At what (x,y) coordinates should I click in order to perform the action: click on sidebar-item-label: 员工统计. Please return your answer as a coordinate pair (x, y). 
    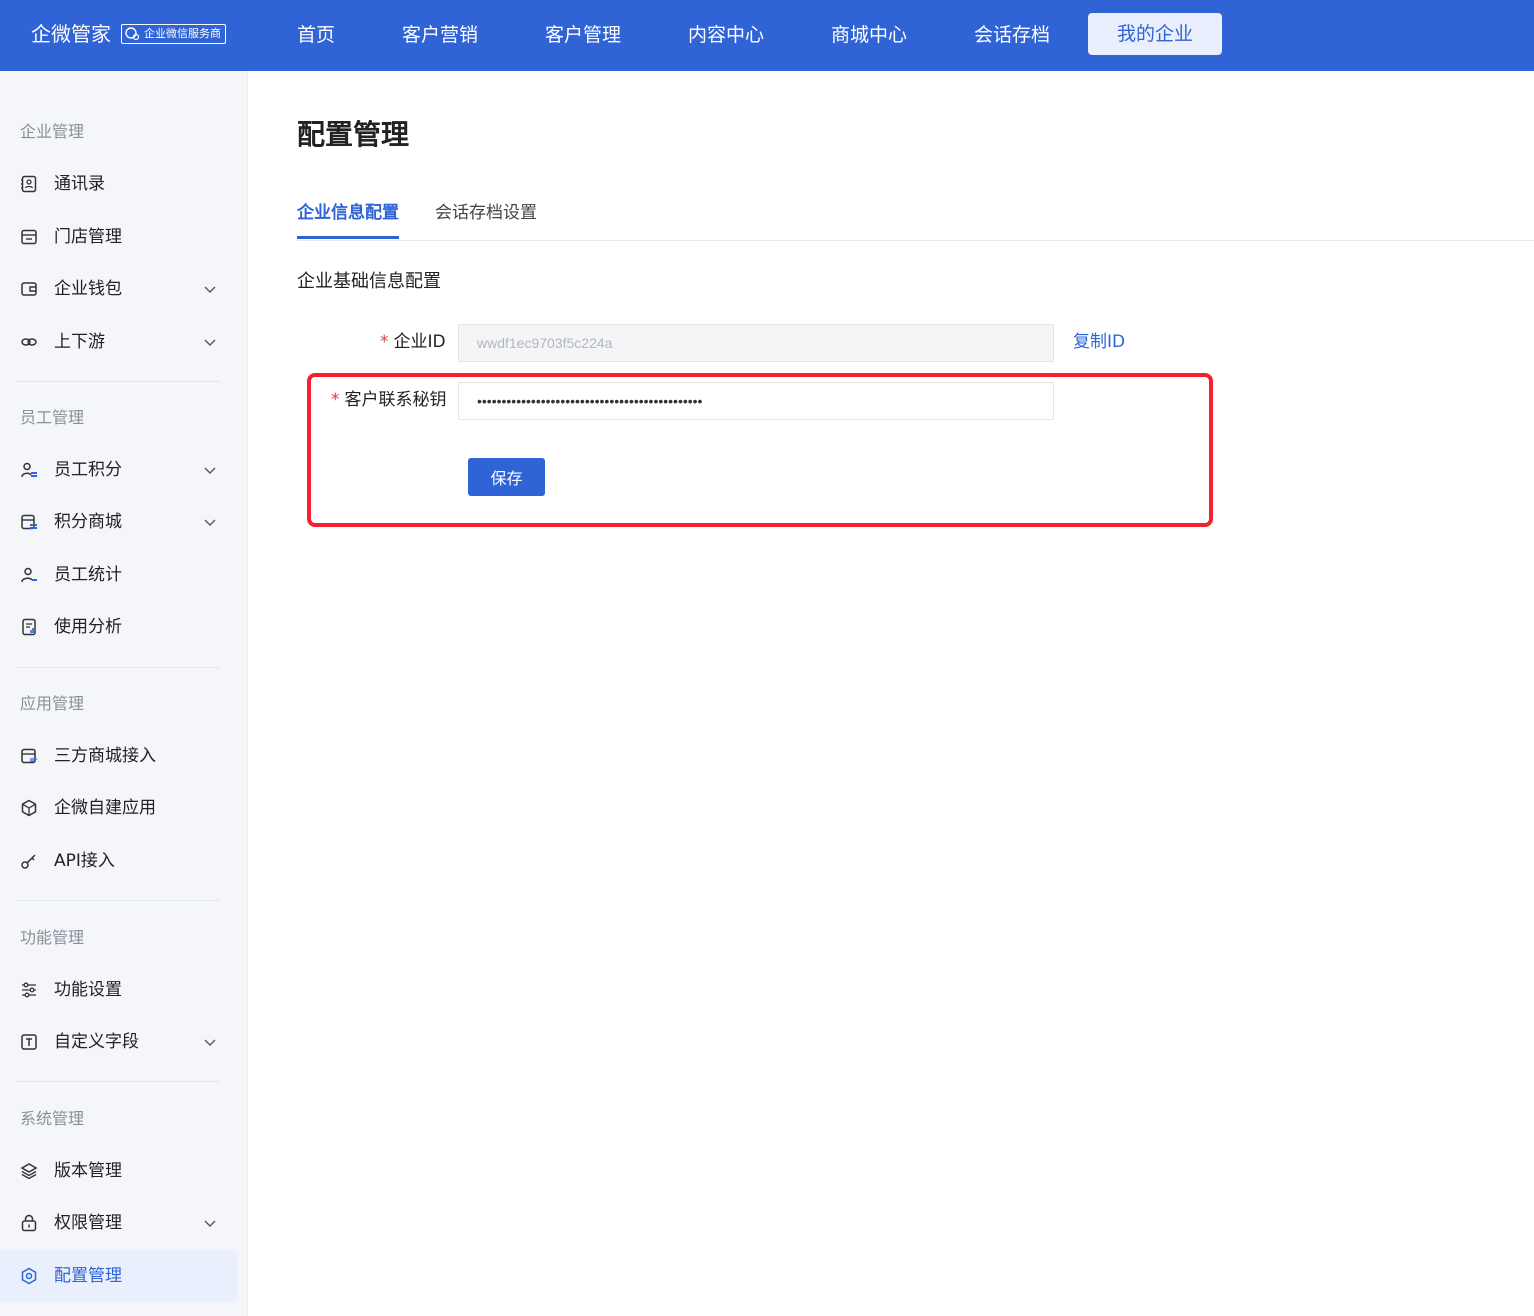
    Looking at the image, I should click on (88, 575).